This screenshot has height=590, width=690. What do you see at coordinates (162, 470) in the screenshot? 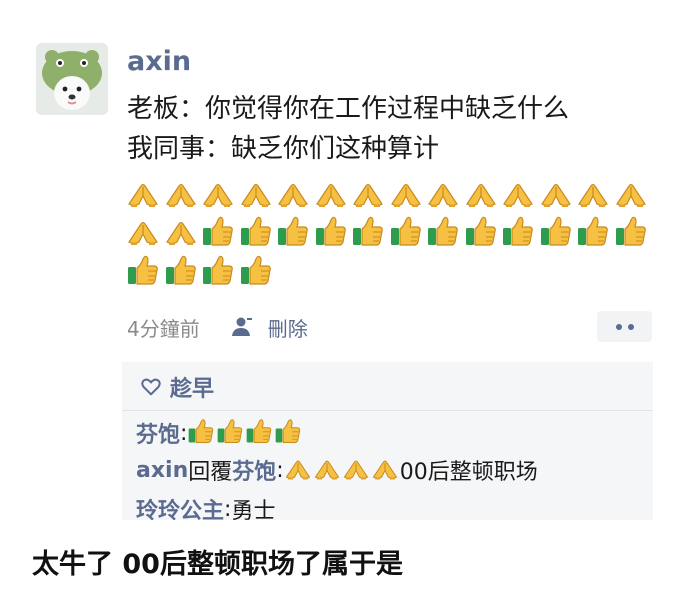
I see `comment-author: axin` at bounding box center [162, 470].